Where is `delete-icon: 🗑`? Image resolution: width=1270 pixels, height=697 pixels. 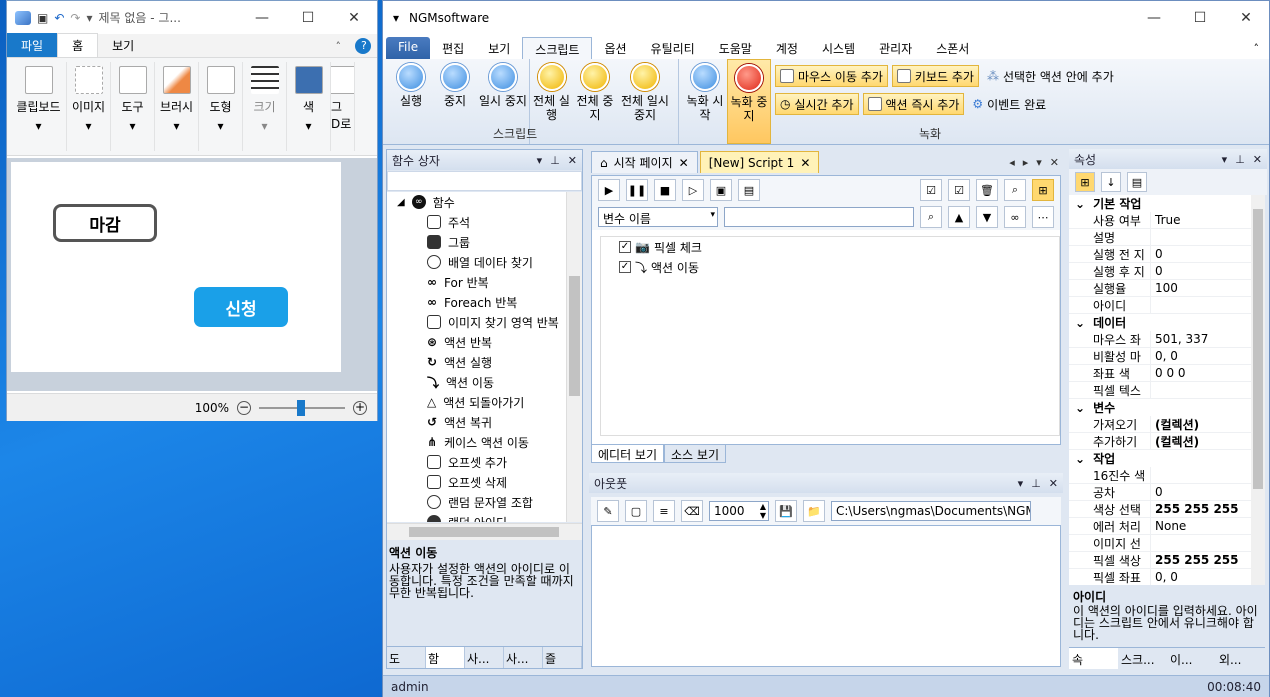
delete-icon: 🗑 is located at coordinates (987, 190).